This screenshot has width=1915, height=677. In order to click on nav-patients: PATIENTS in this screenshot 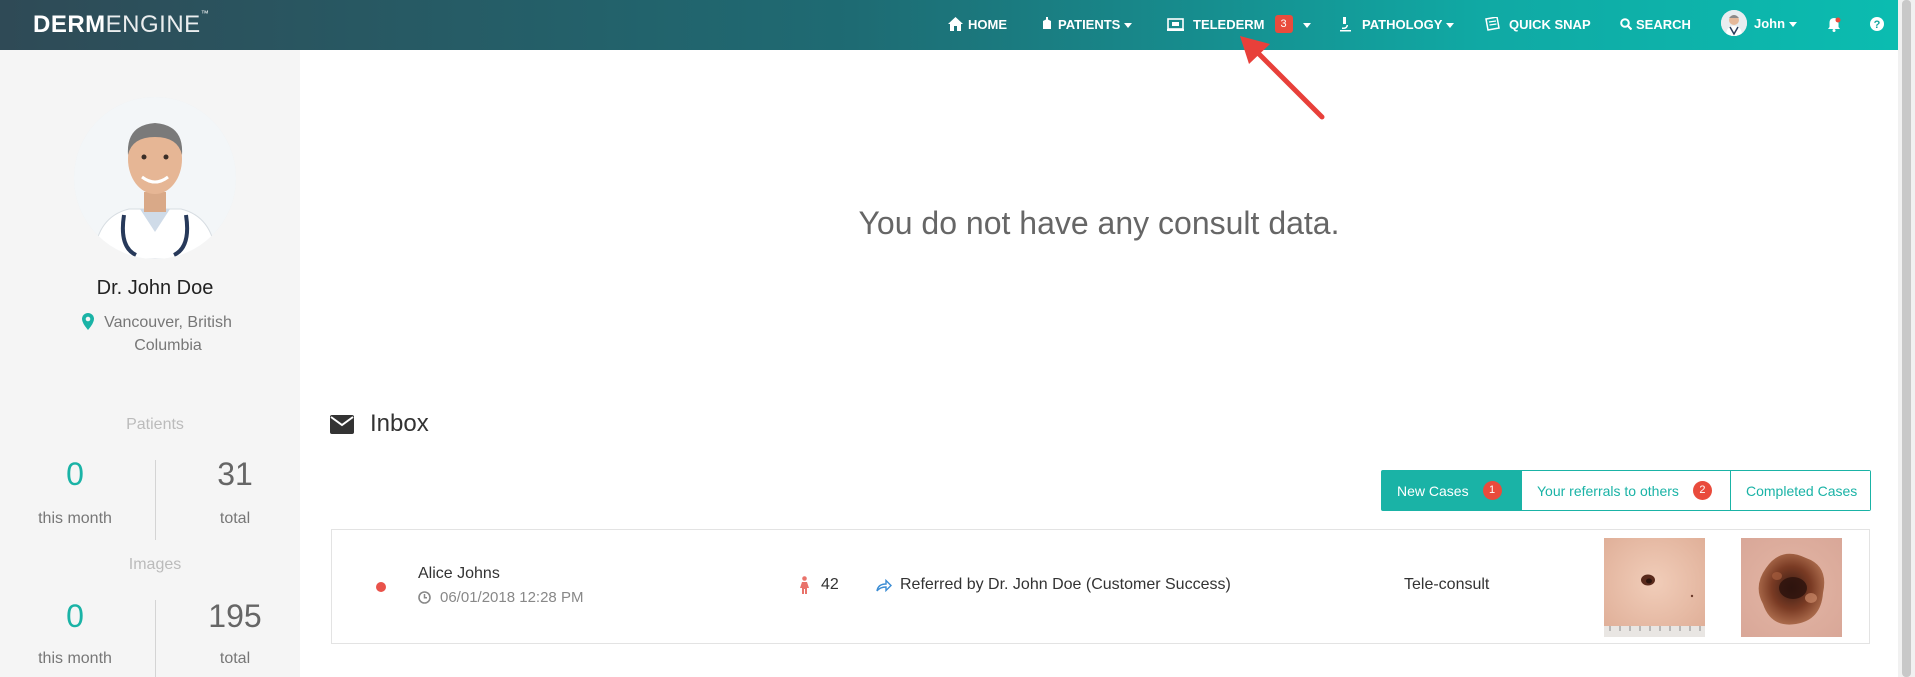, I will do `click(1086, 24)`.